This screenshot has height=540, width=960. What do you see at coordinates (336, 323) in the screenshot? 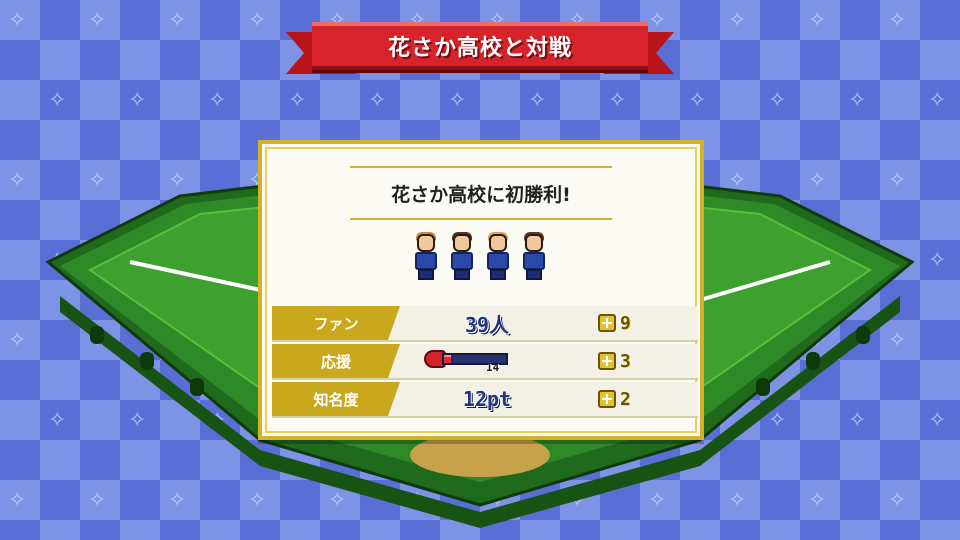
I see `stat-label-fans: ファン` at bounding box center [336, 323].